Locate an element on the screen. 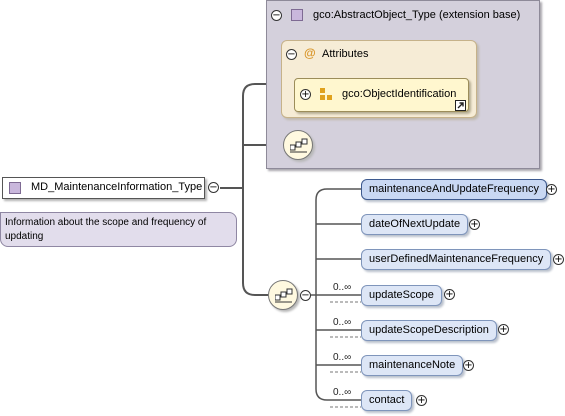 The image size is (565, 416). element-label: userDefinedMaintenanceFrequency is located at coordinates (456, 259).